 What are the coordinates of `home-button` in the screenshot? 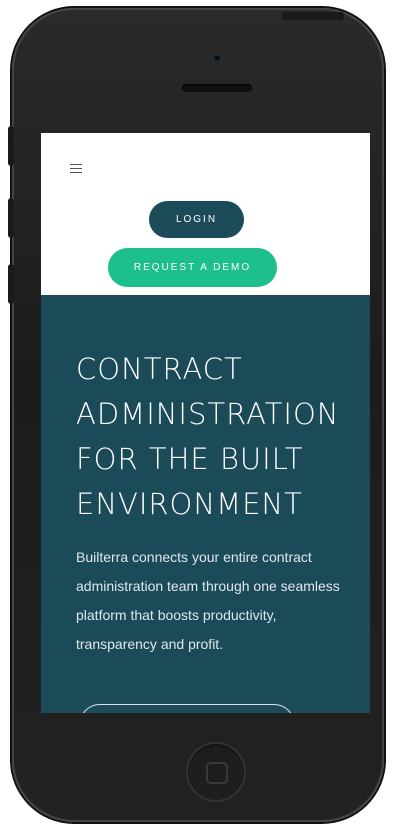 It's located at (216, 772).